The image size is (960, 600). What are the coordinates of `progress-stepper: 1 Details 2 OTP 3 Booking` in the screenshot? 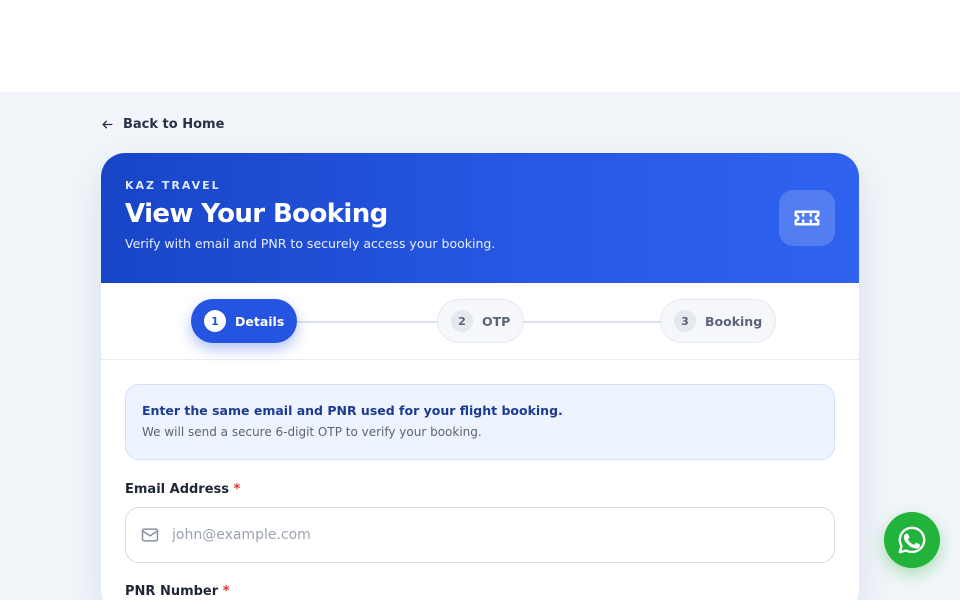 It's located at (480, 321).